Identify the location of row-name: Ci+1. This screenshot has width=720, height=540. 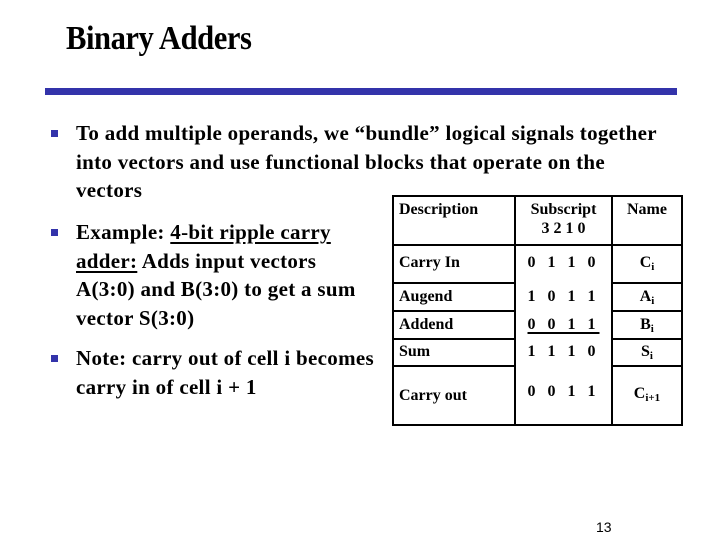
(647, 394).